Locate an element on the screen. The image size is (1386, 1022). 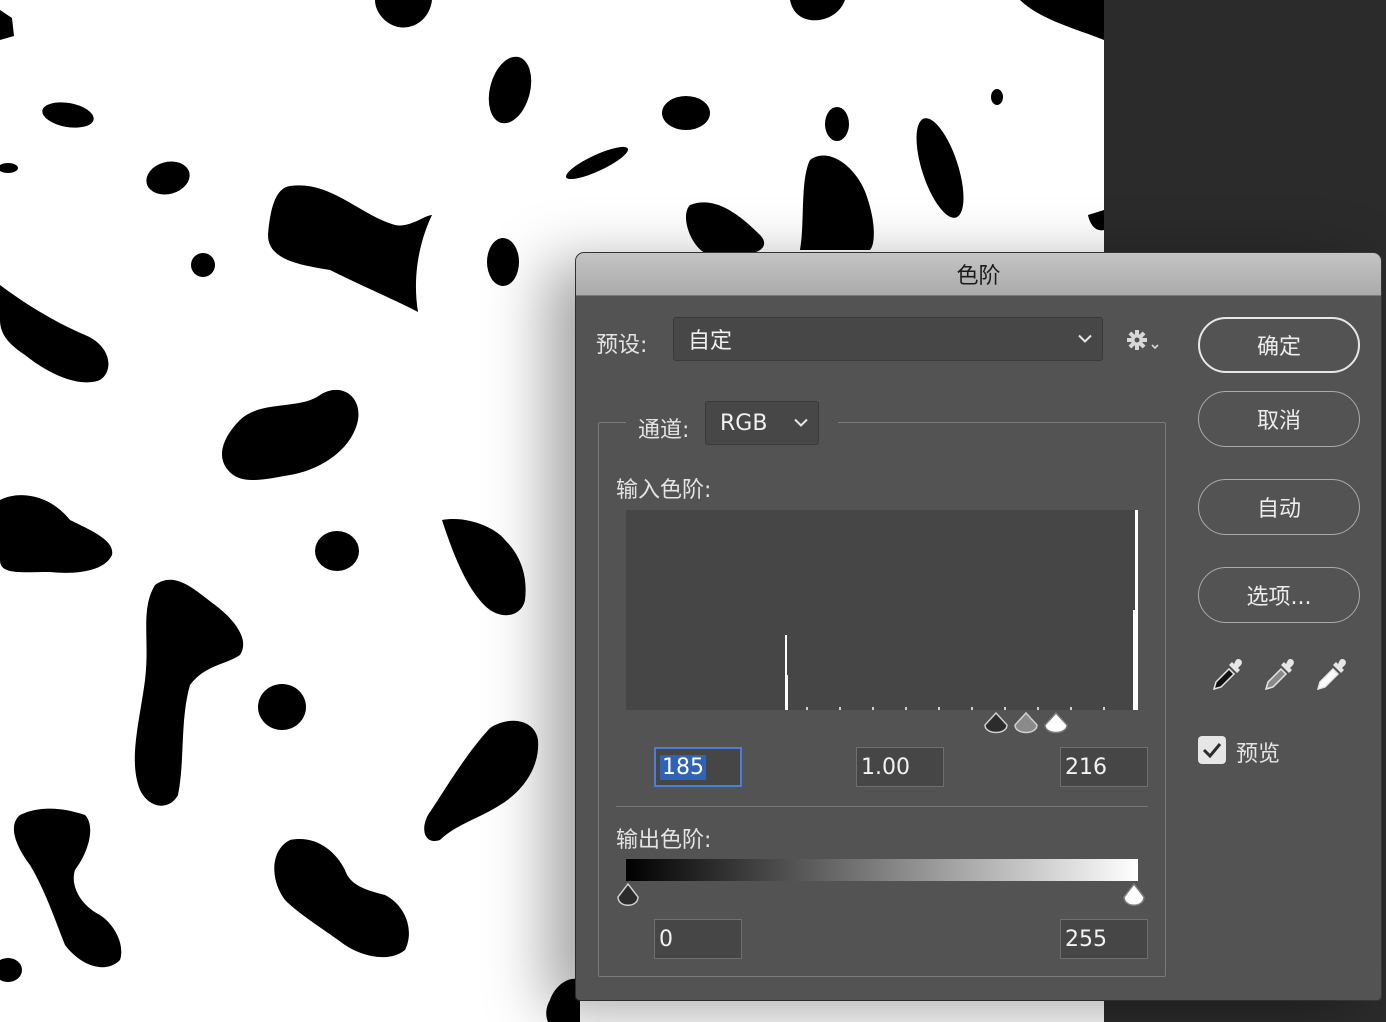
ok-button-label: 确定 is located at coordinates (1278, 347).